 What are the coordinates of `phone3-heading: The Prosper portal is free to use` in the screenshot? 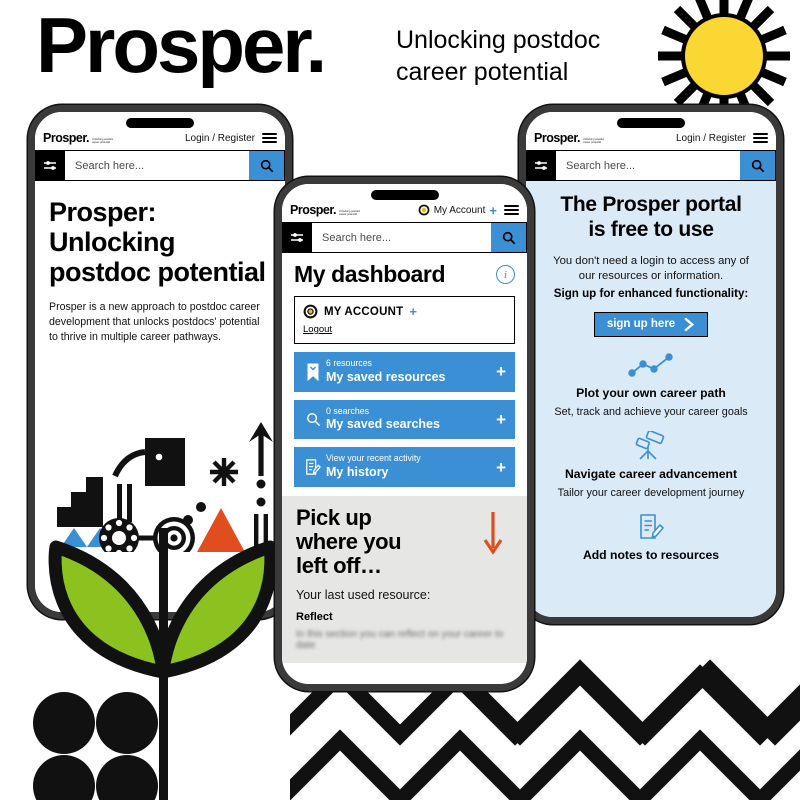 It's located at (651, 218).